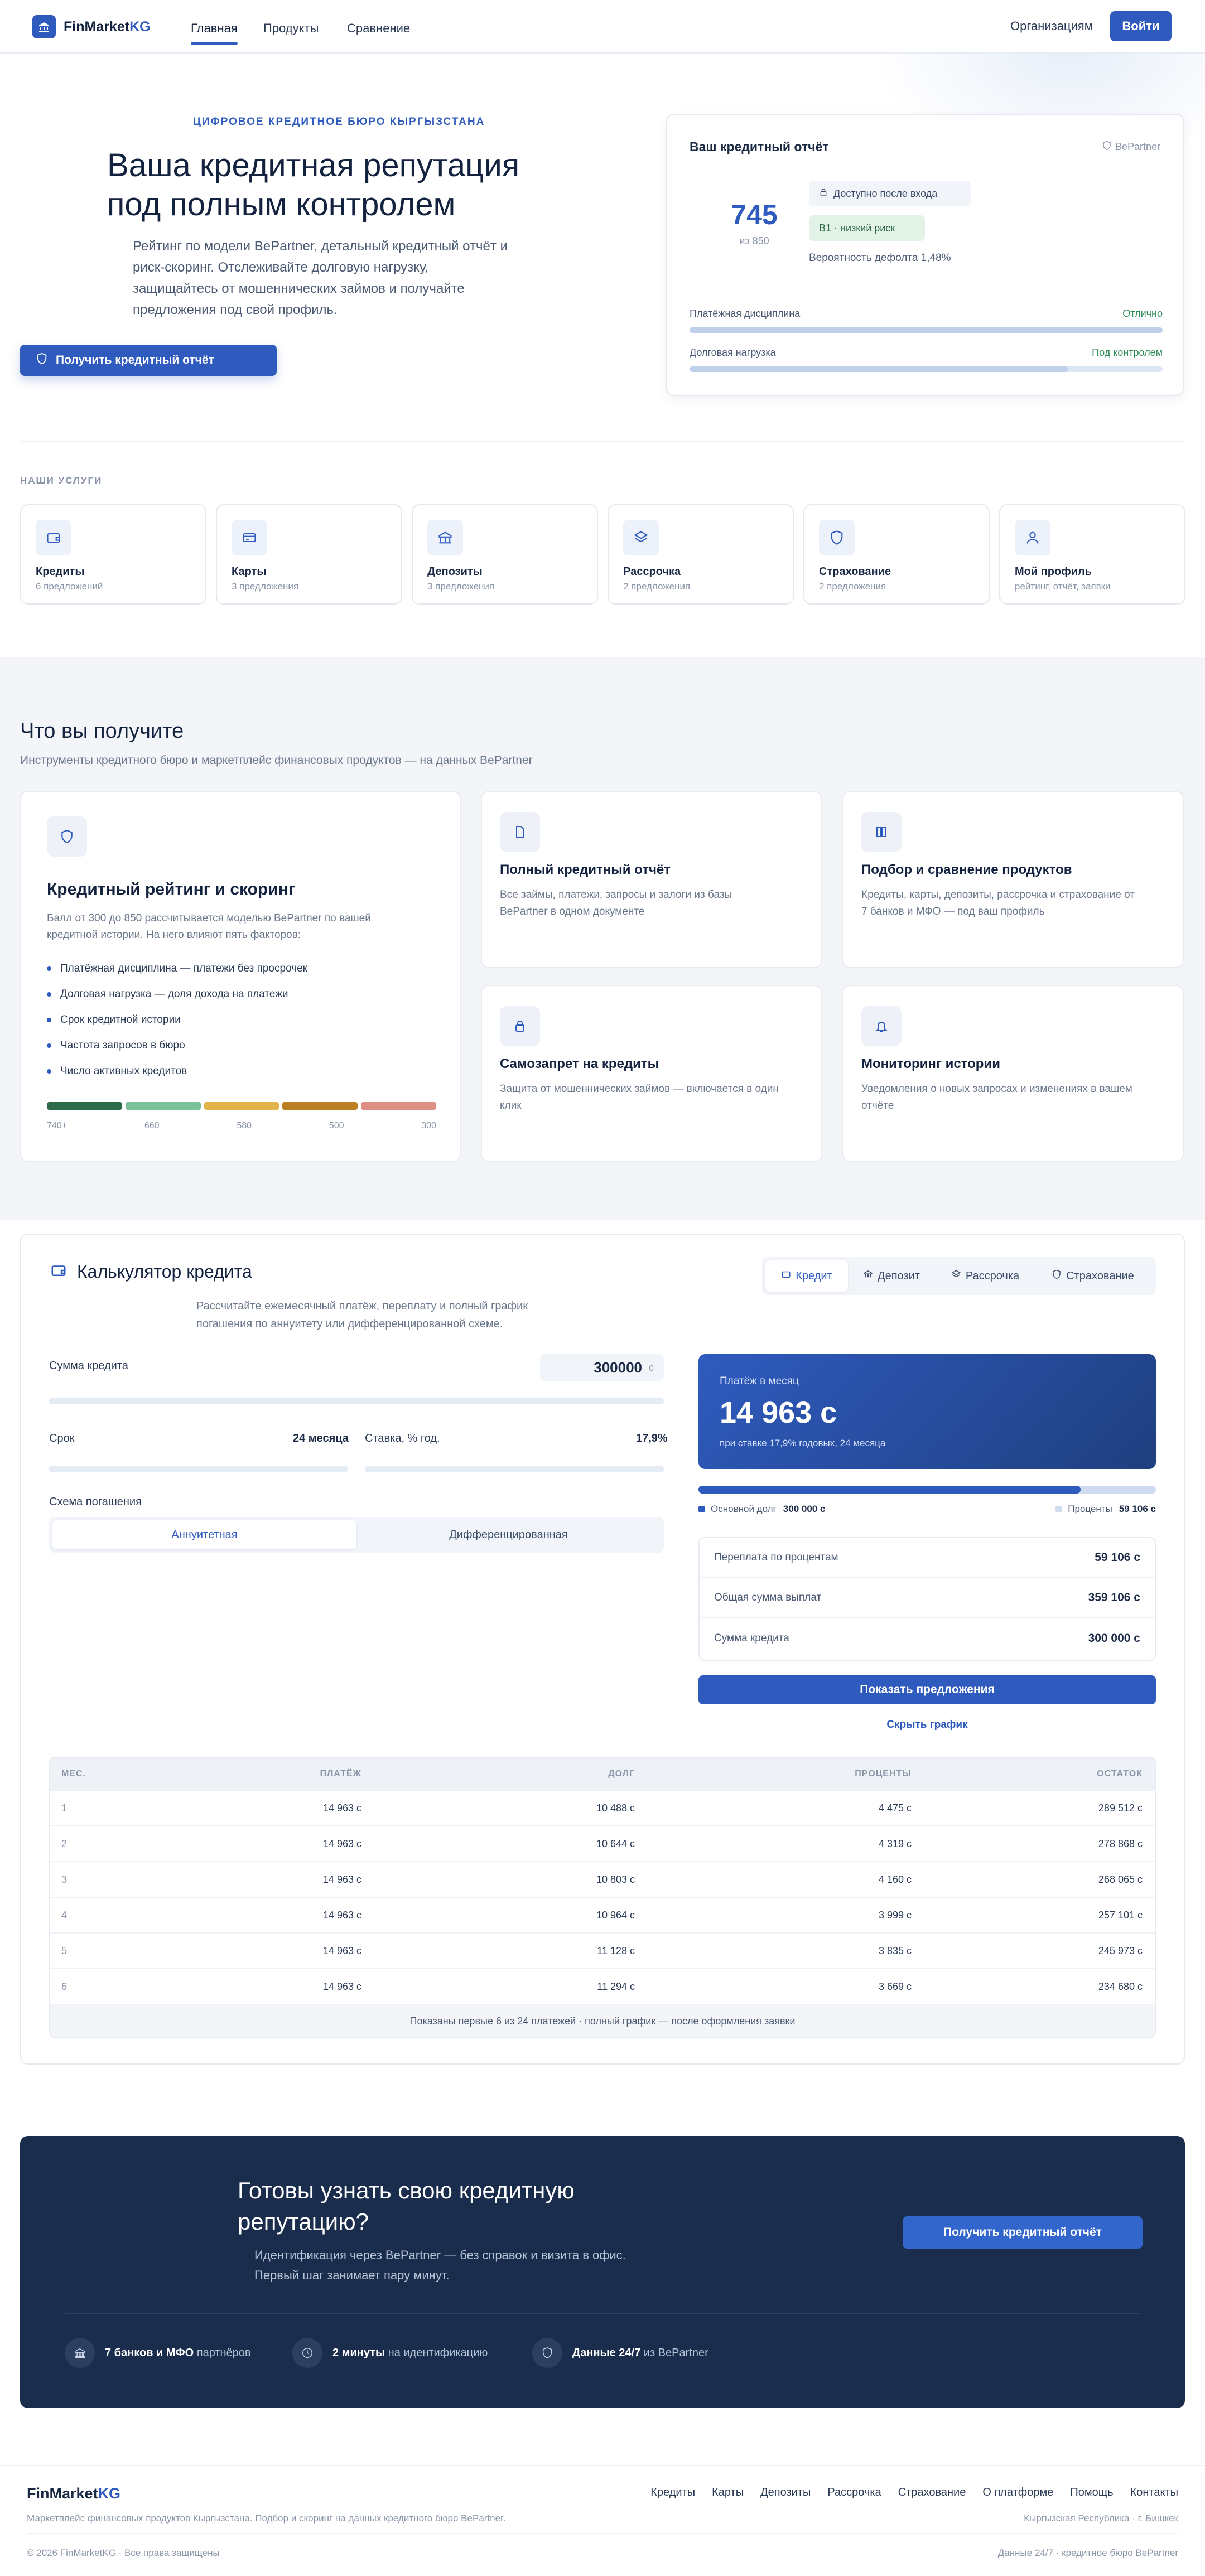 This screenshot has height=2576, width=1205. I want to click on table-cell: 3 669 с, so click(785, 1986).